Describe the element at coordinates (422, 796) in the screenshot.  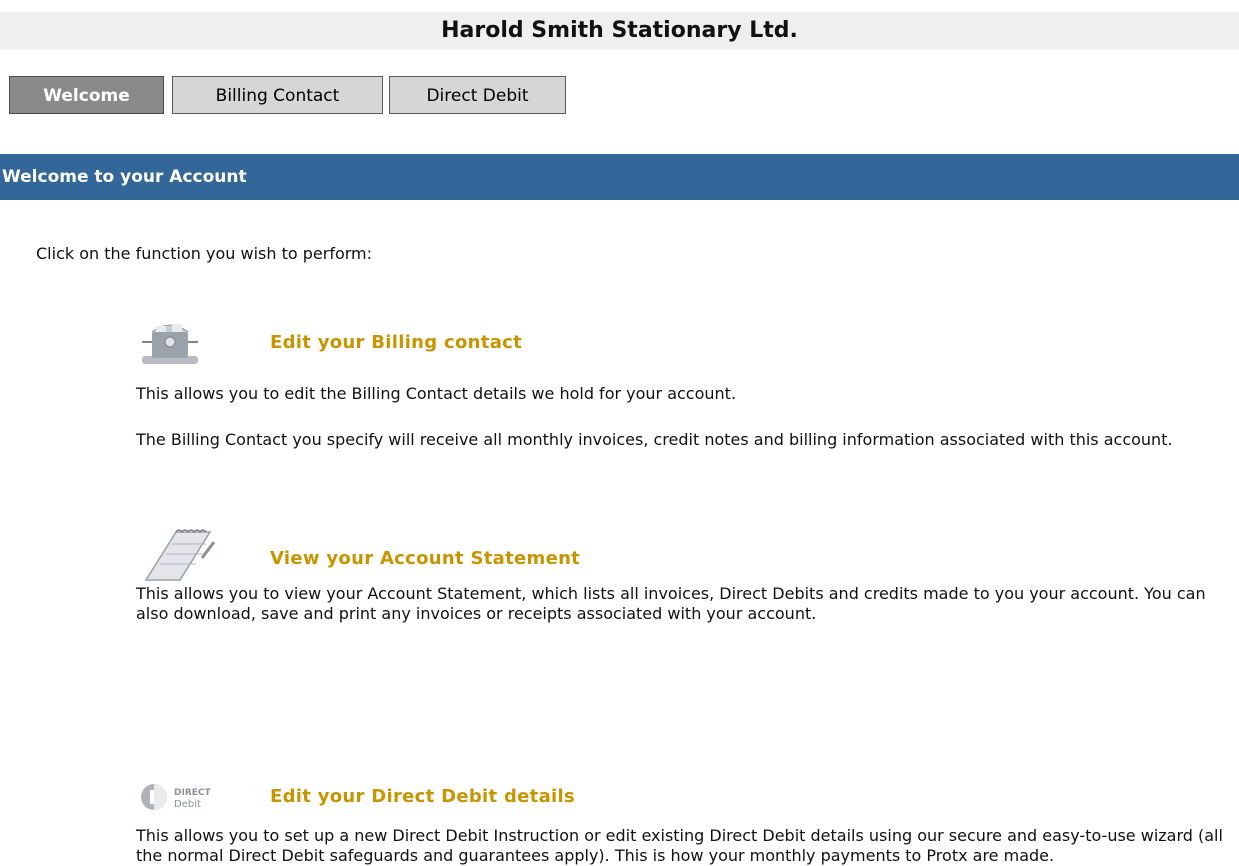
I see `edit-direct-debit-link: Edit your Direct Debit details` at that location.